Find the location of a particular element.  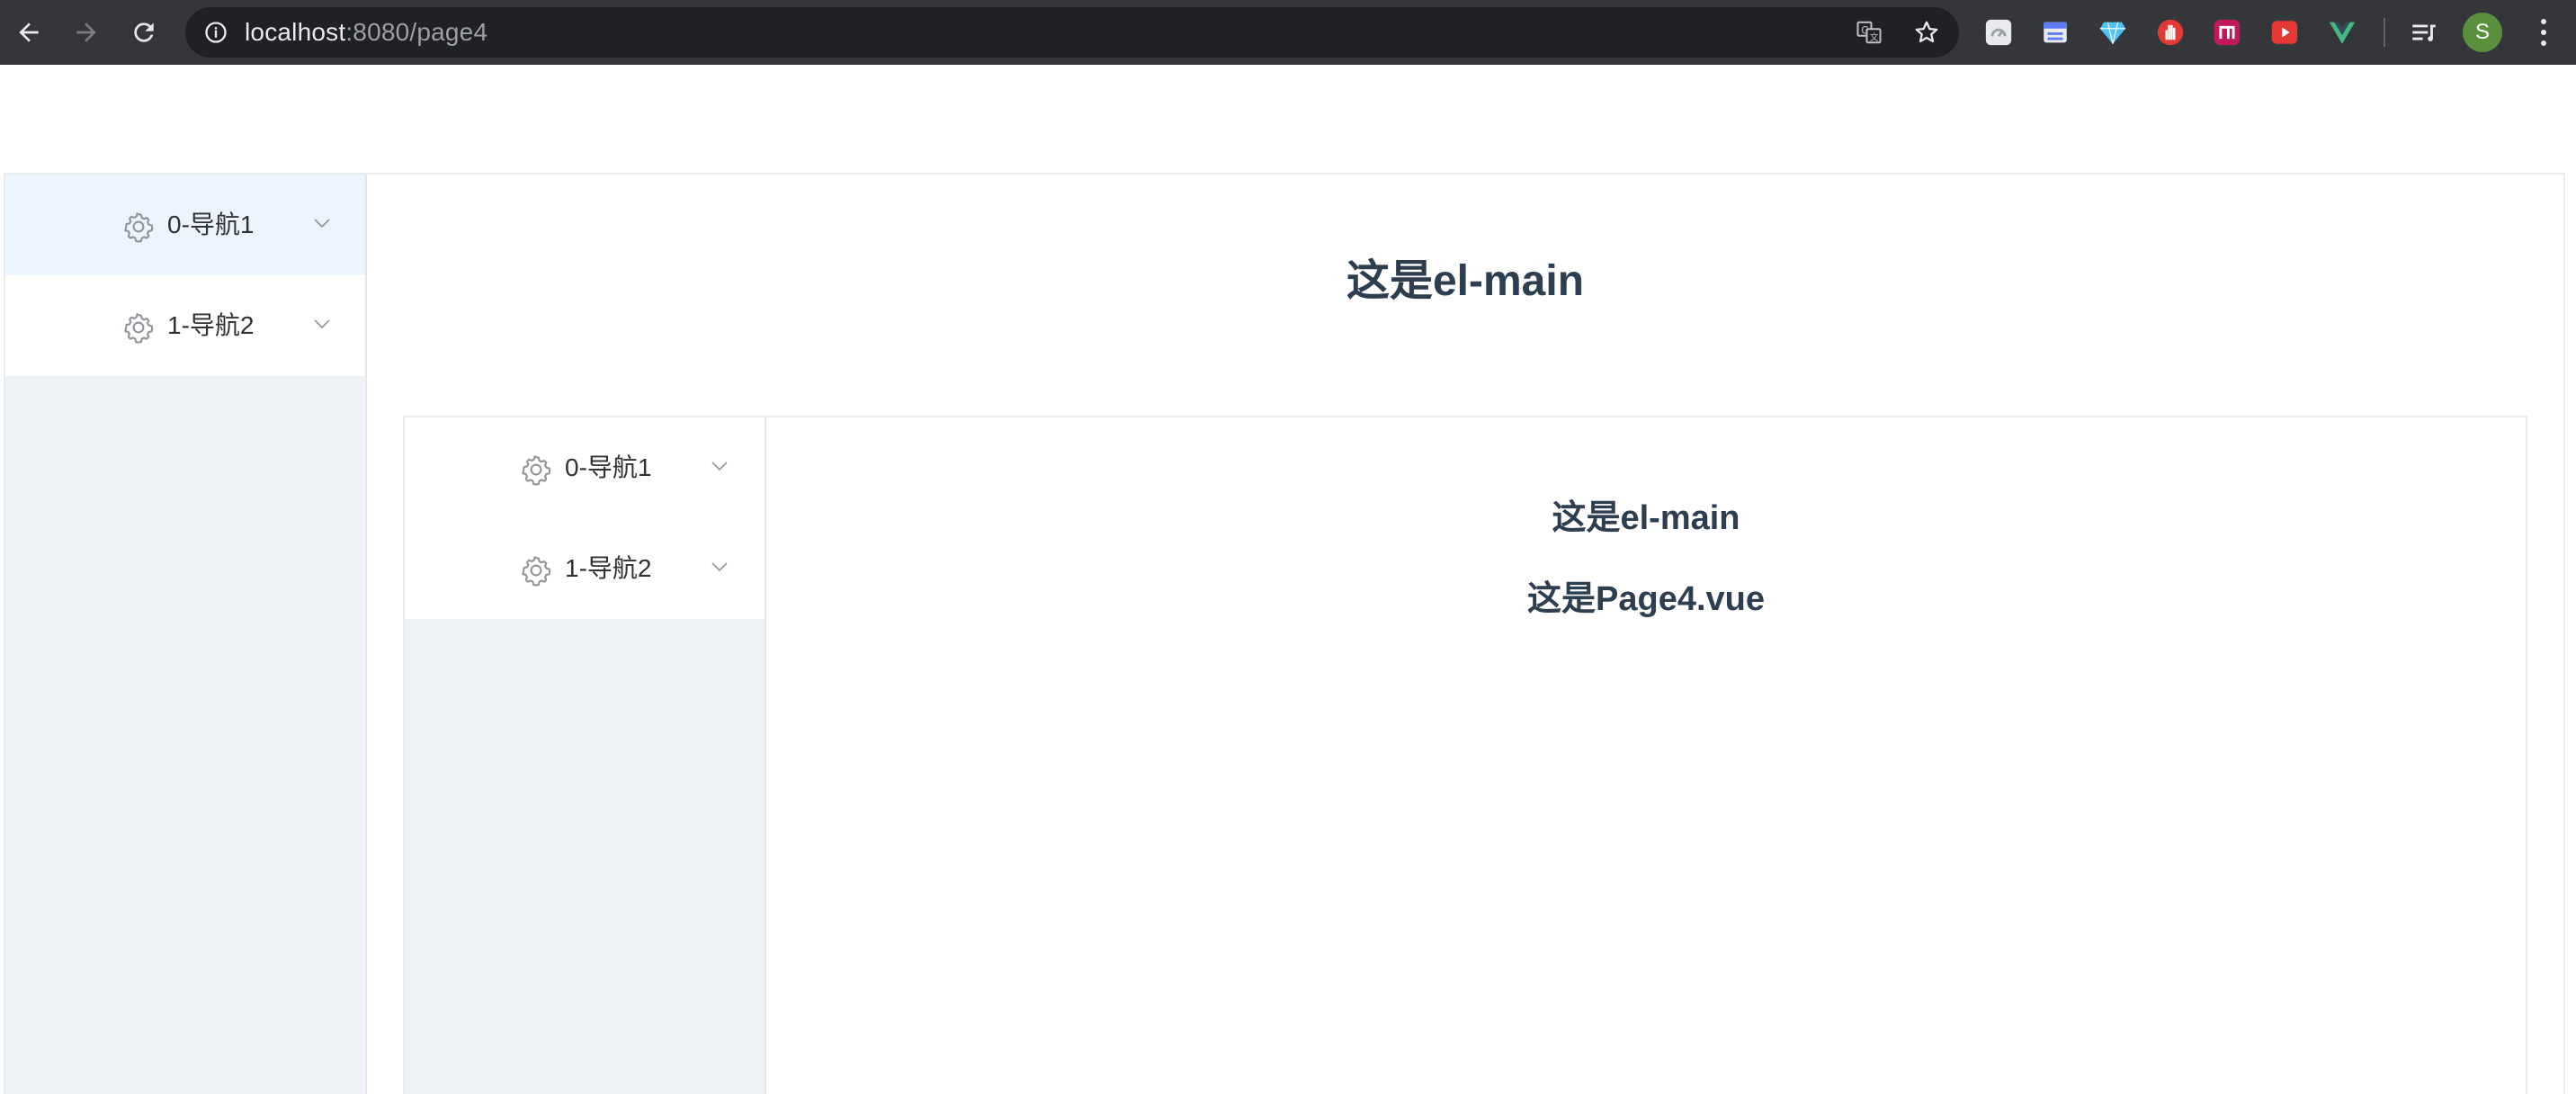

reload-button is located at coordinates (144, 33).